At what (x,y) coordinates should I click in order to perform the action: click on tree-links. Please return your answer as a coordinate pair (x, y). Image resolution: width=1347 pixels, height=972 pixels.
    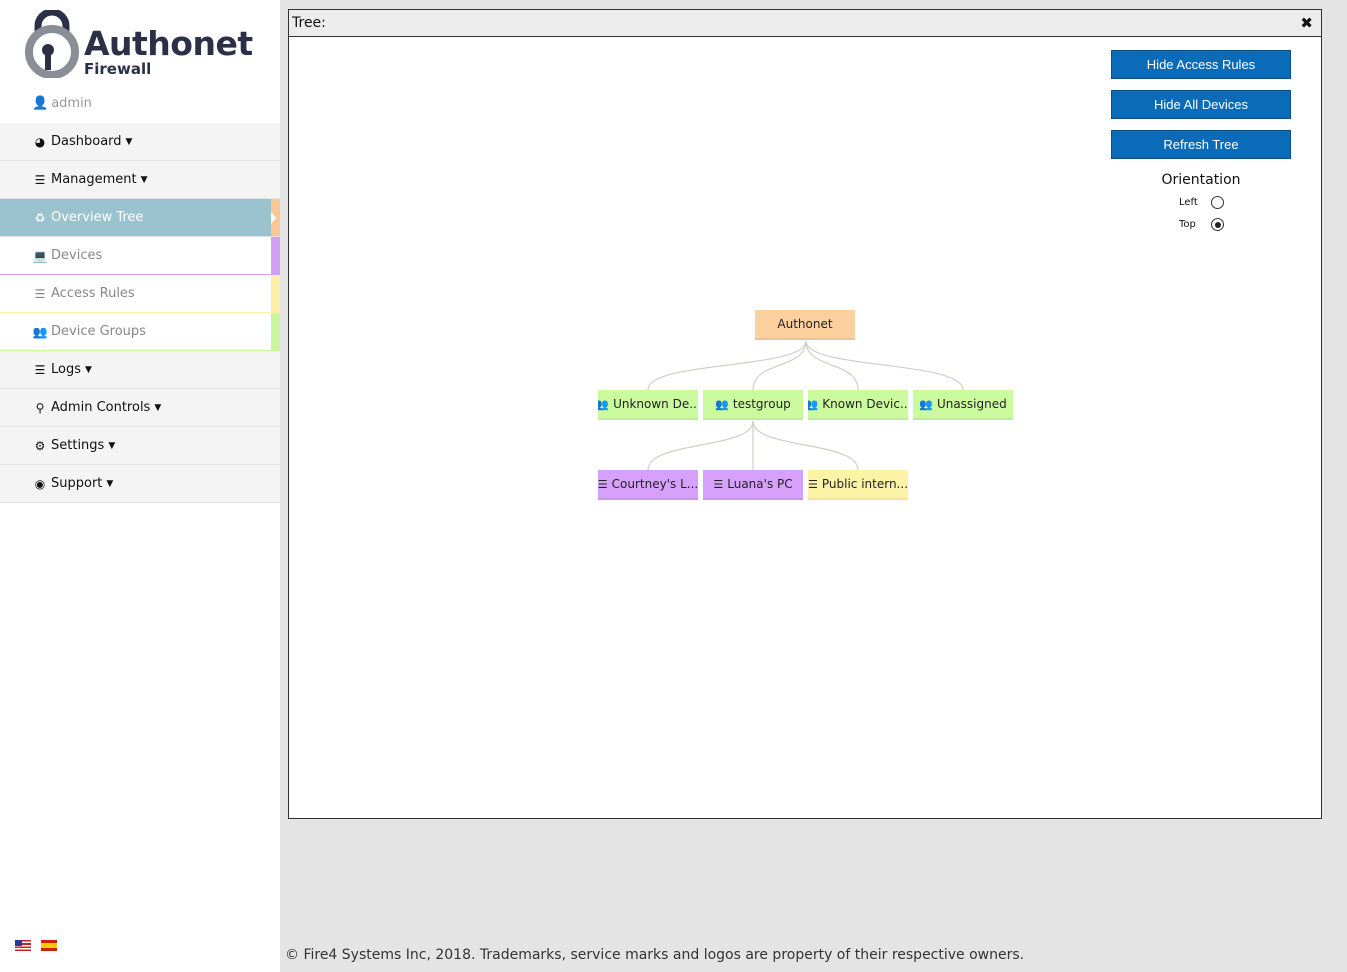
    Looking at the image, I should click on (805, 405).